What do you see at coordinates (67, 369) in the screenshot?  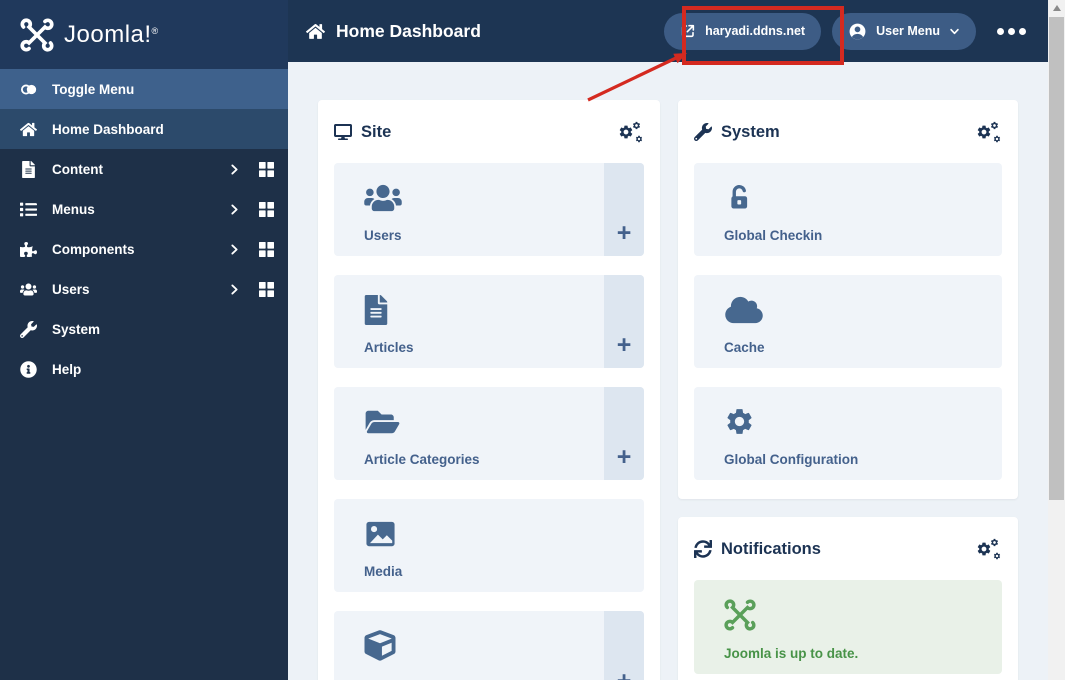 I see `sidebar-item-label: Help` at bounding box center [67, 369].